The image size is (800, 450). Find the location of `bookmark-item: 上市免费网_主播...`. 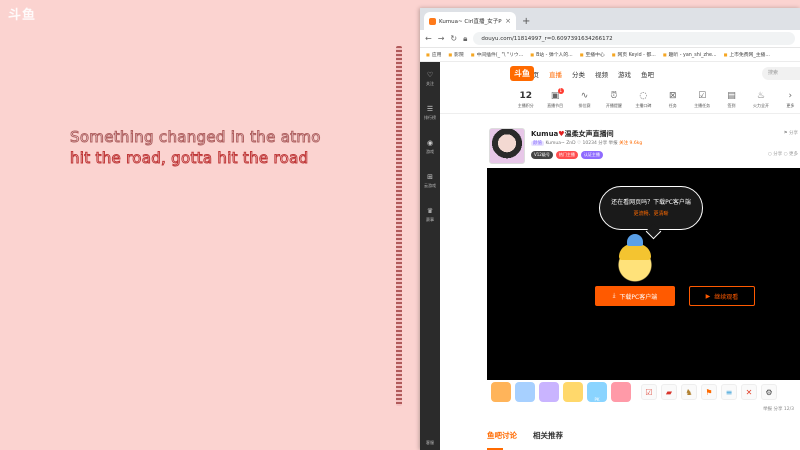

bookmark-item: 上市免费网_主播... is located at coordinates (747, 54).